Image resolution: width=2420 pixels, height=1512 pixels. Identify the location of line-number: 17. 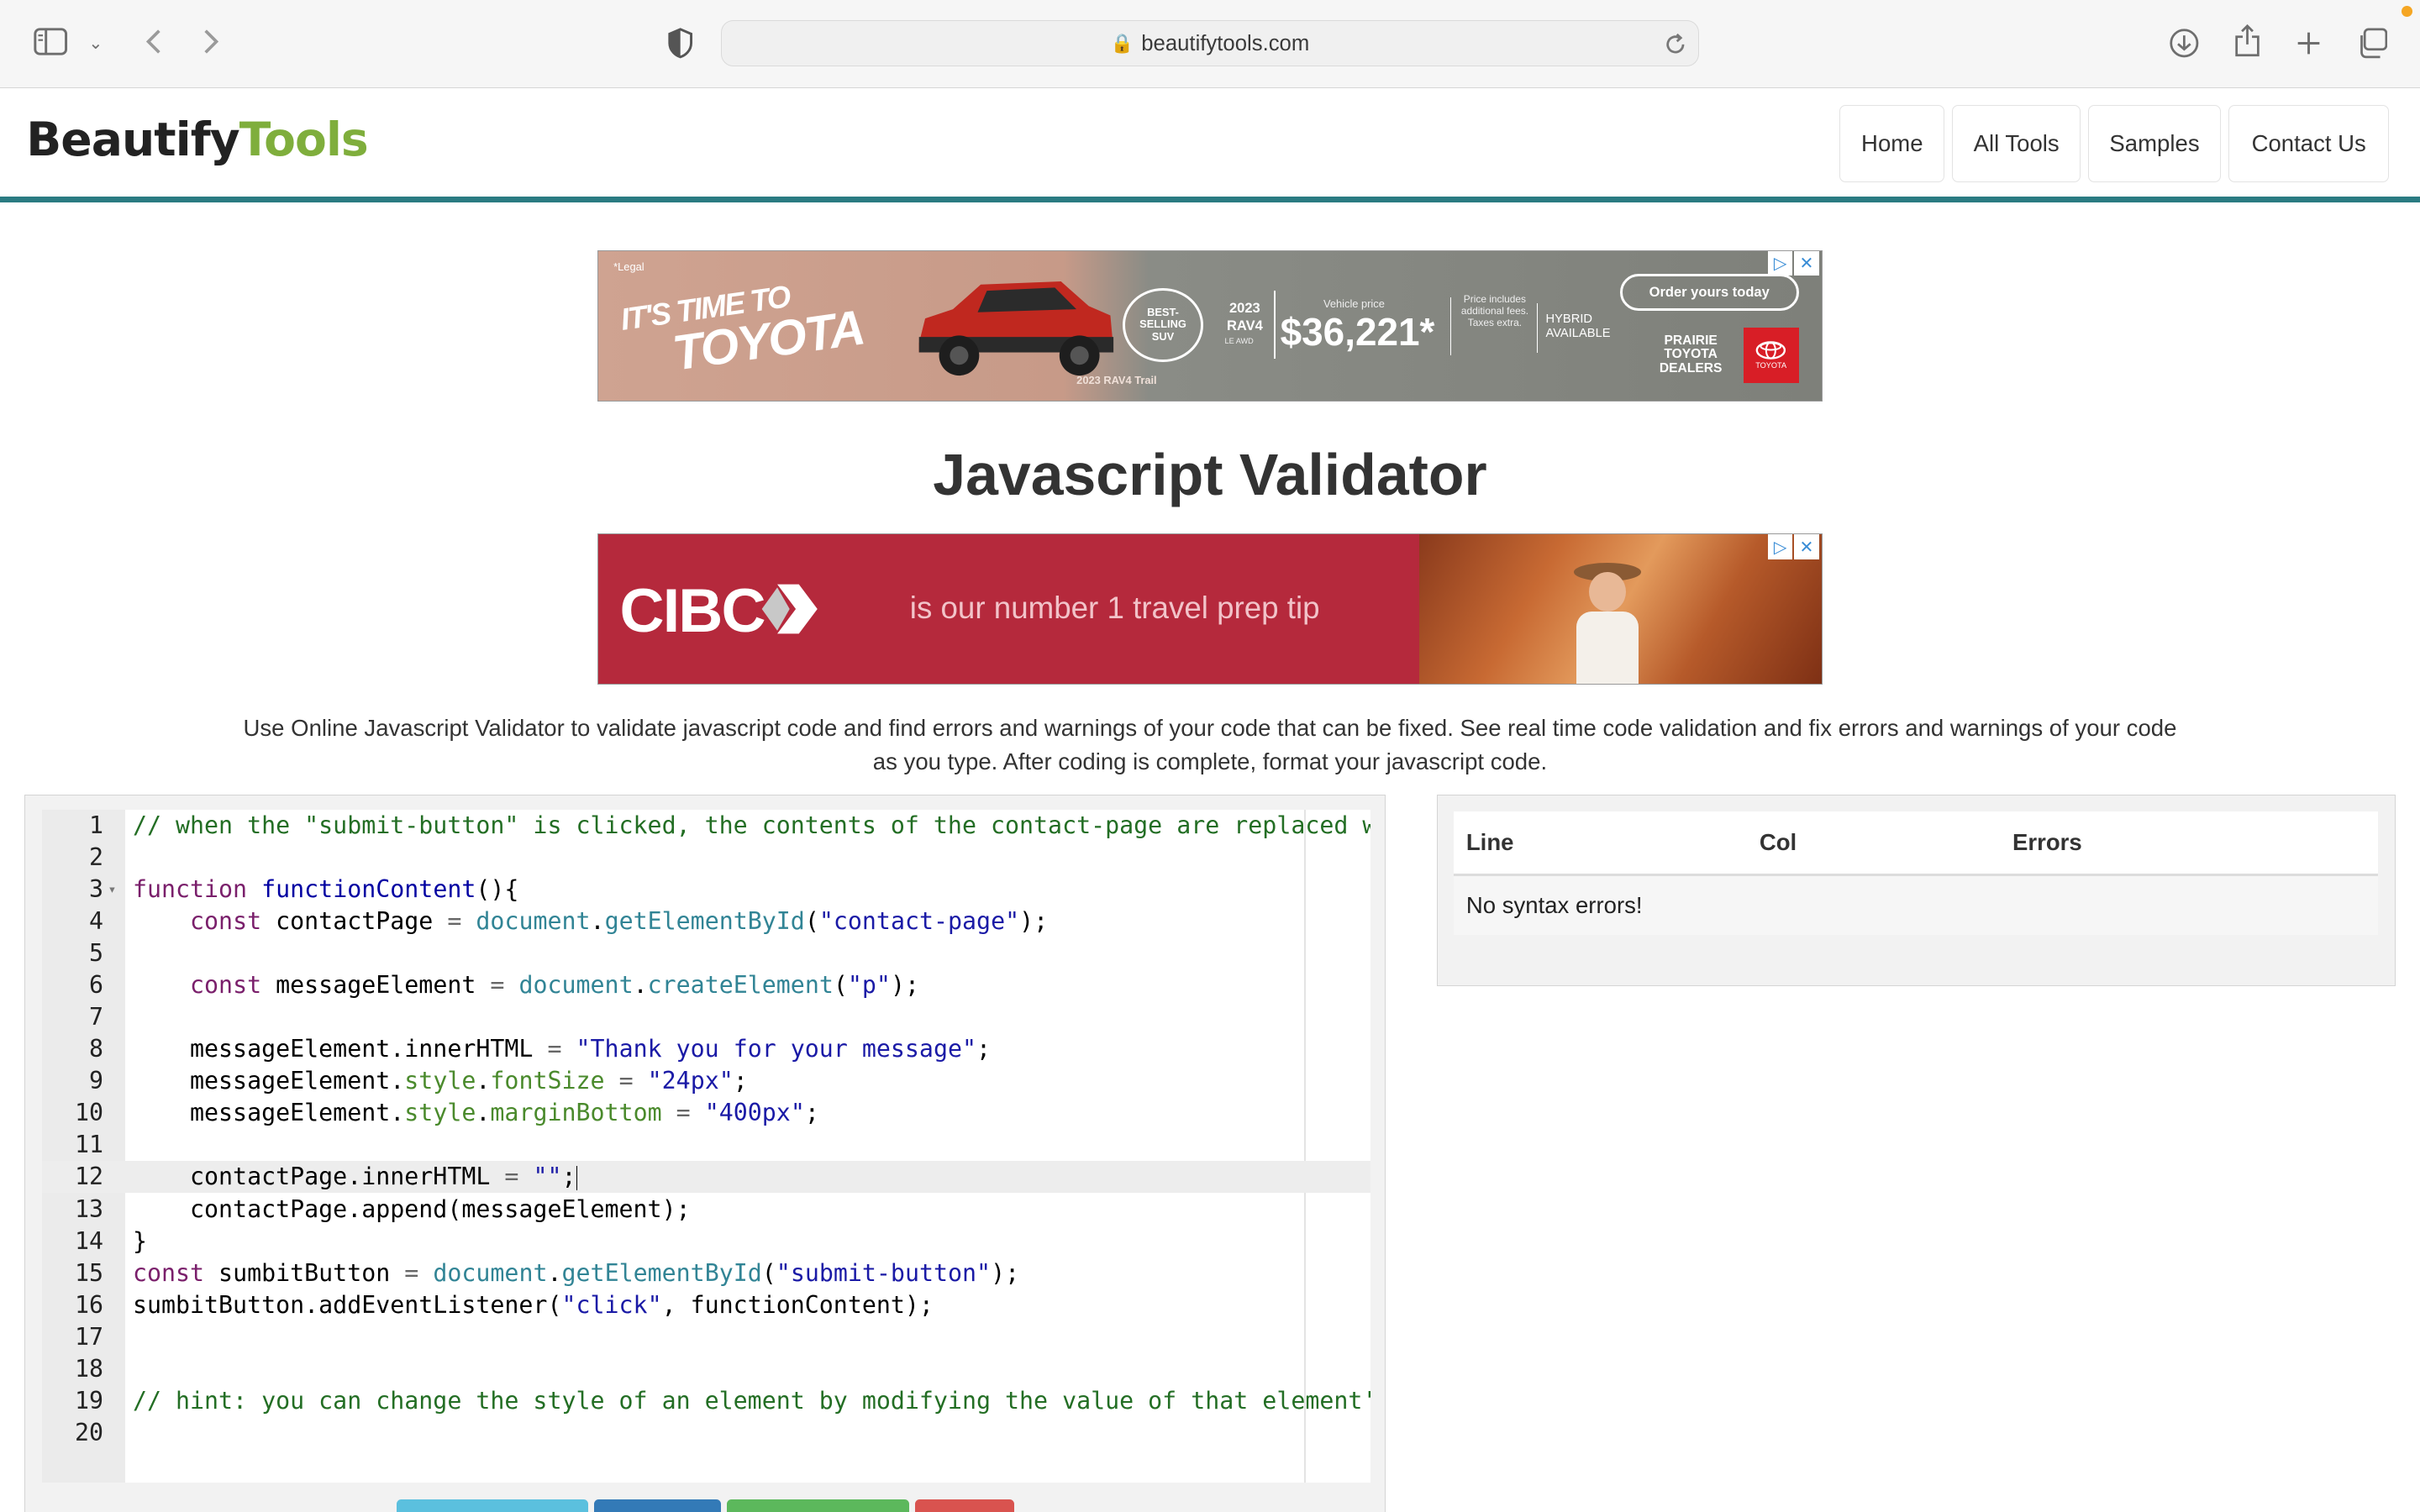
(89, 1336).